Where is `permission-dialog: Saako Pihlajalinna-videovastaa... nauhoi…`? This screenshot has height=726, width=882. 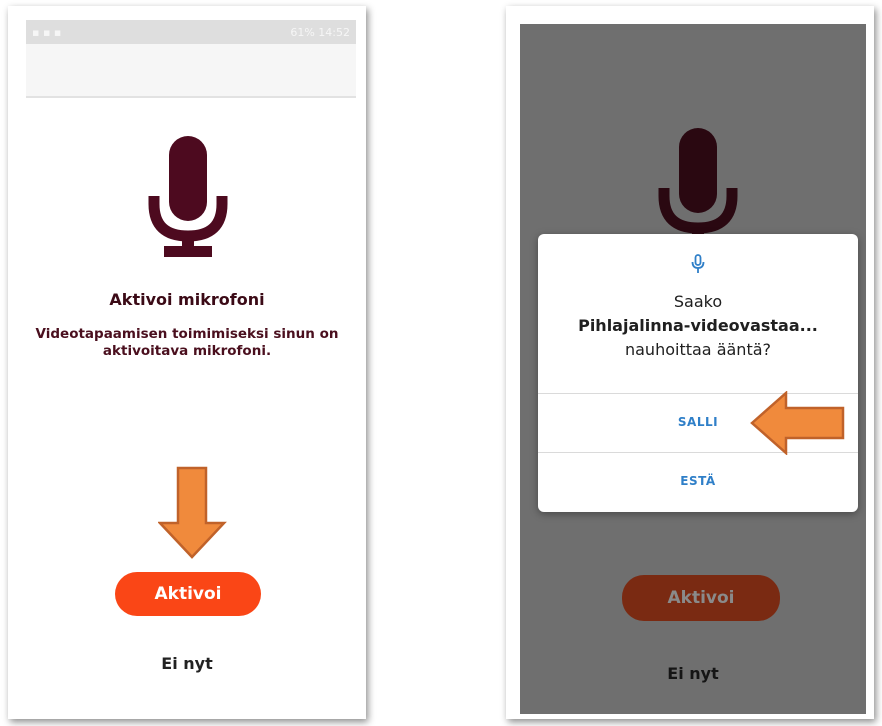
permission-dialog: Saako Pihlajalinna-videovastaa... nauhoi… is located at coordinates (698, 373).